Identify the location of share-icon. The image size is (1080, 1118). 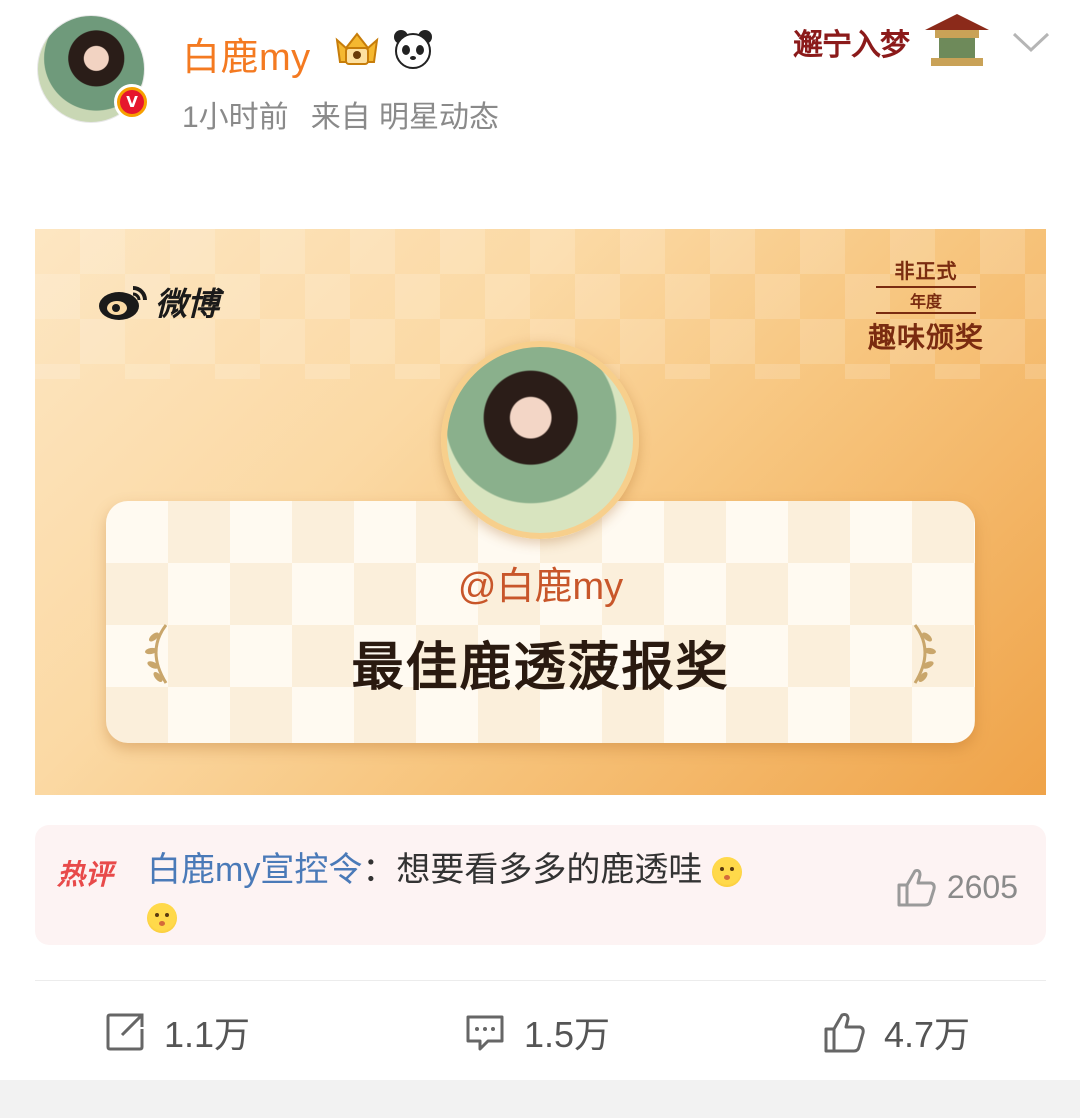
(125, 1032).